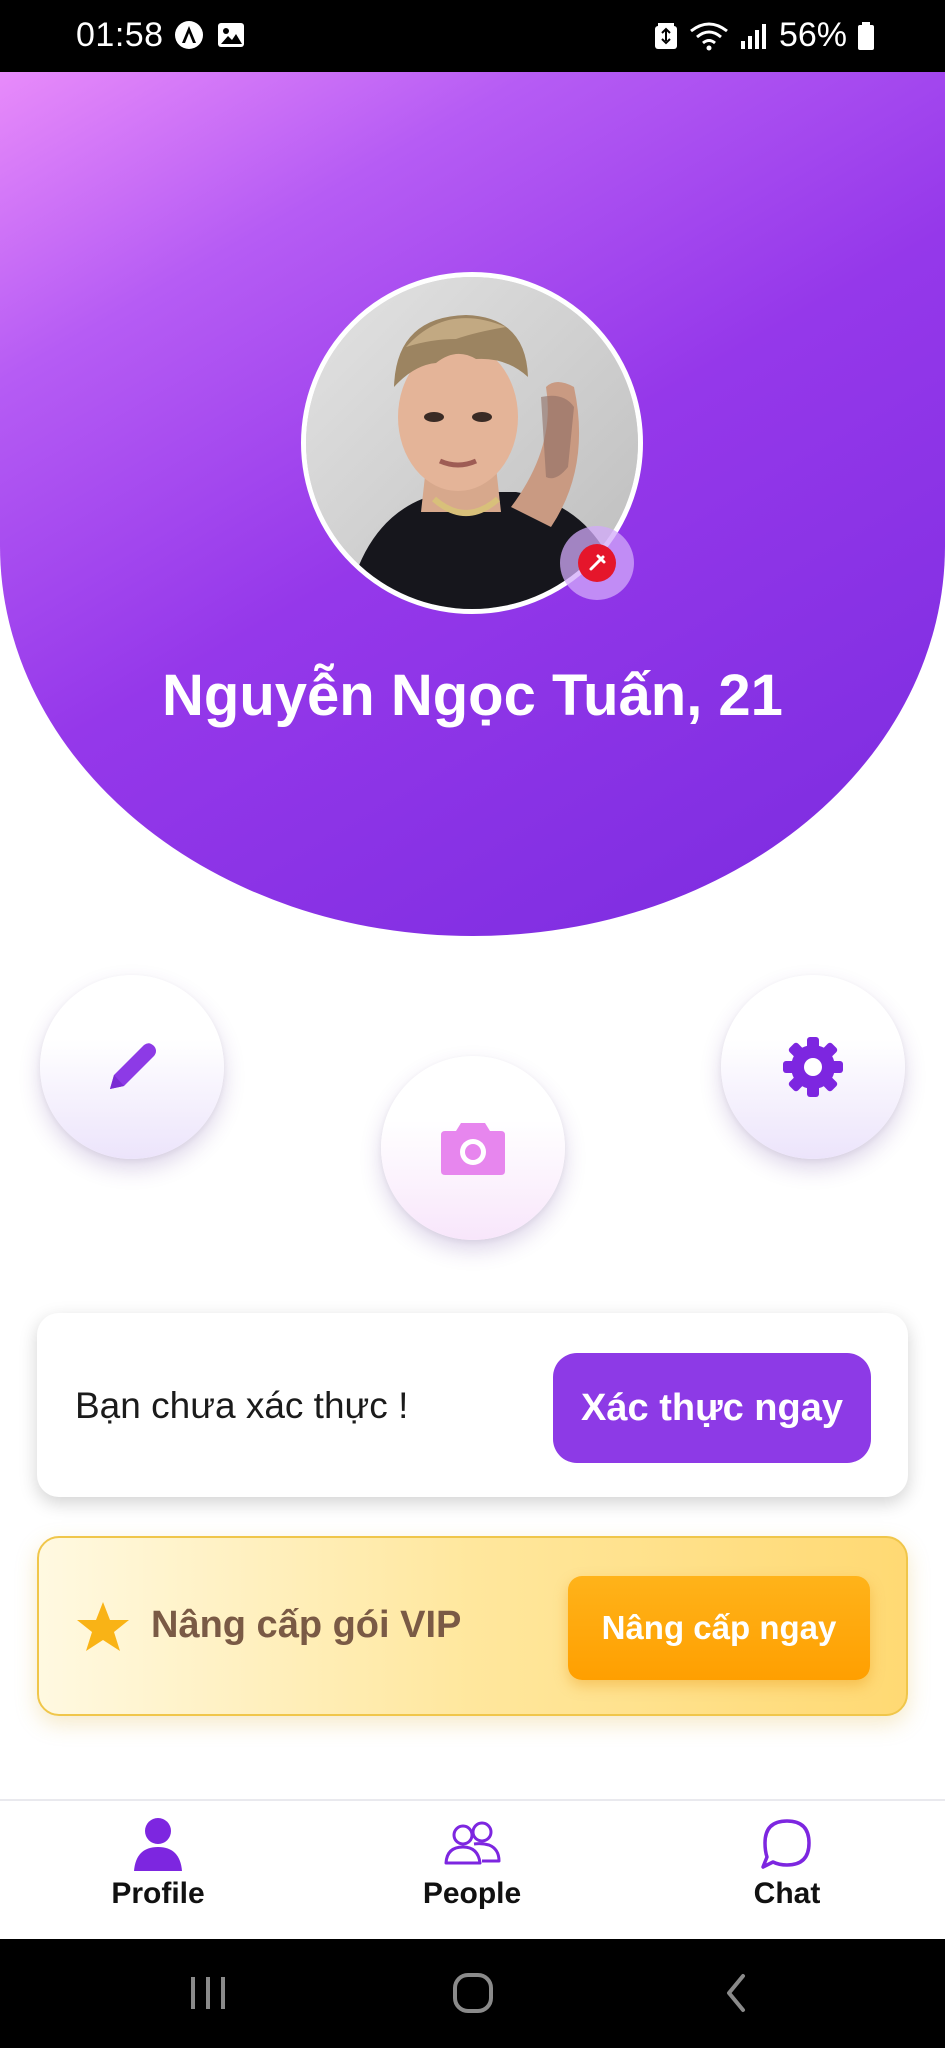  I want to click on status-time: 01:58, so click(120, 35).